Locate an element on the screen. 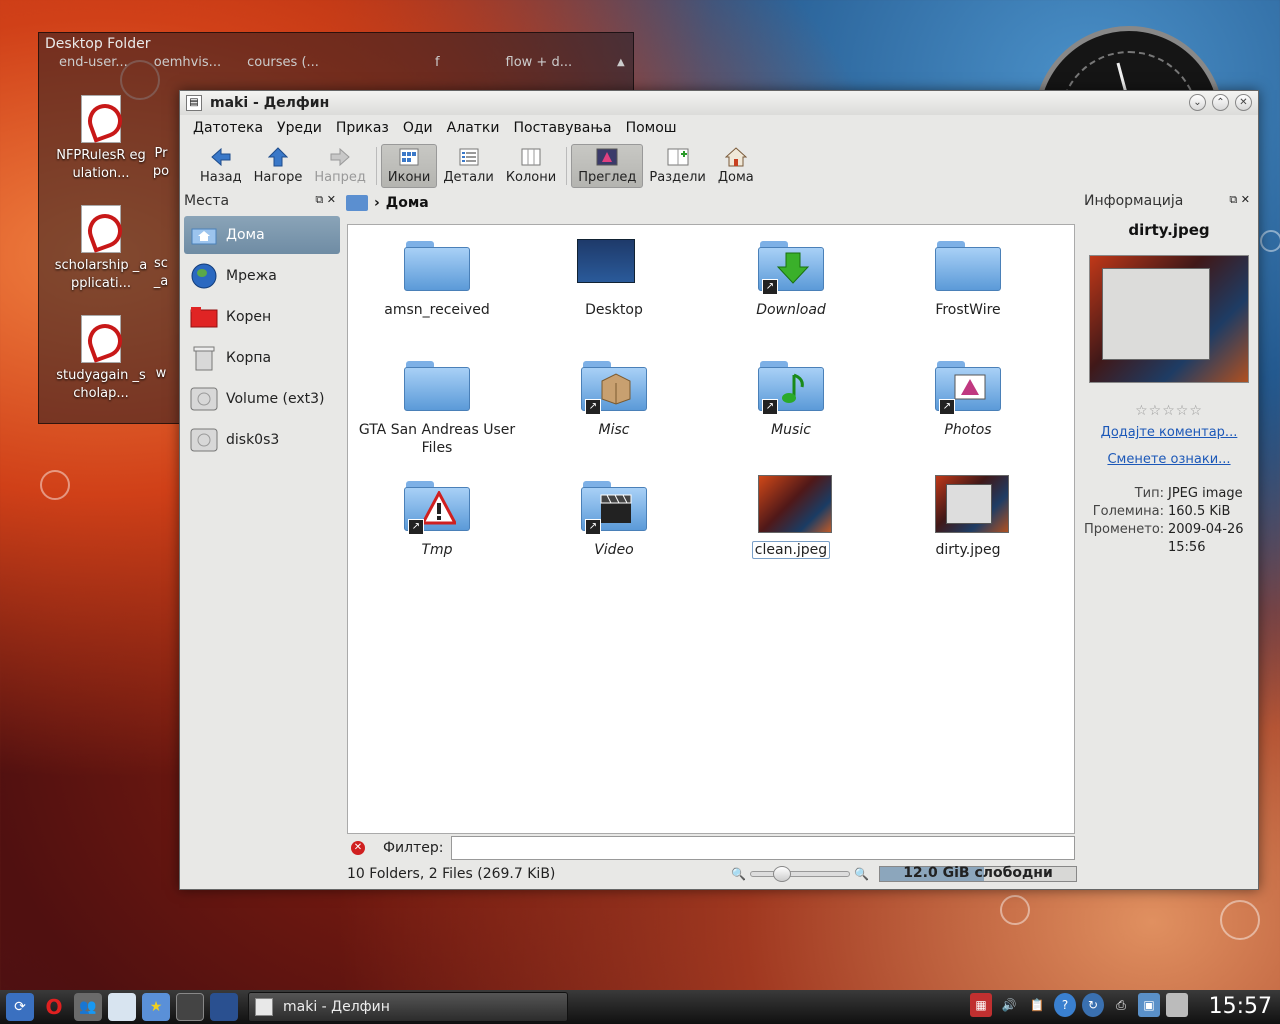 The image size is (1280, 1024). folder-item: GTA San Andreas User Files is located at coordinates (437, 405).